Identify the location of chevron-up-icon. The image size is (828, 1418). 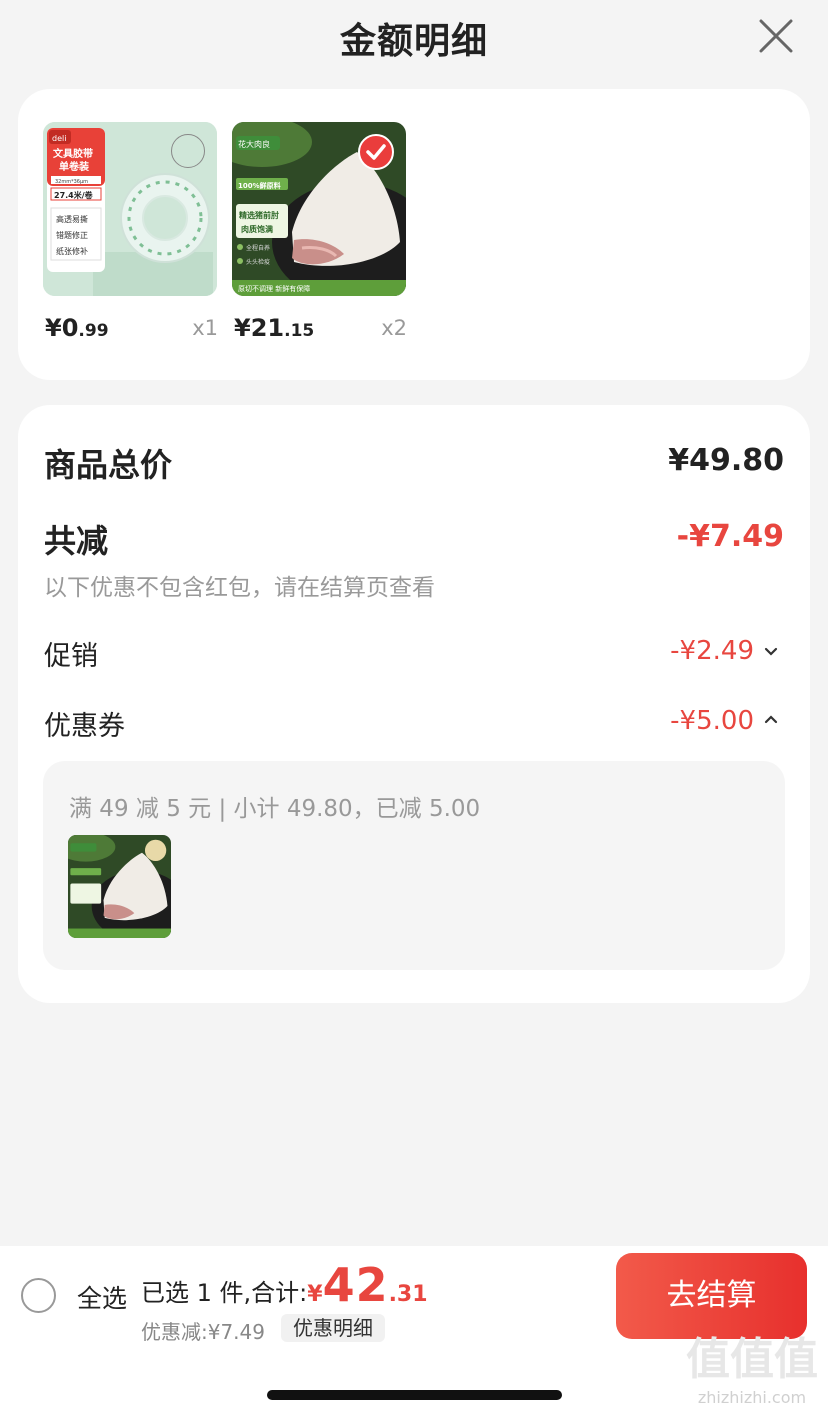
(771, 719).